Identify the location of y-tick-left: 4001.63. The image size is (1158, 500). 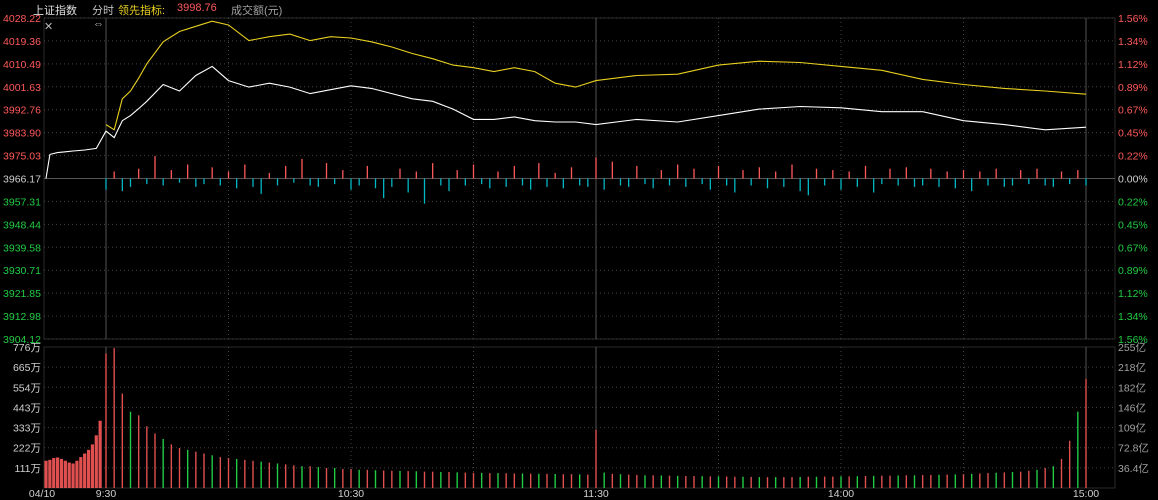
(22, 88).